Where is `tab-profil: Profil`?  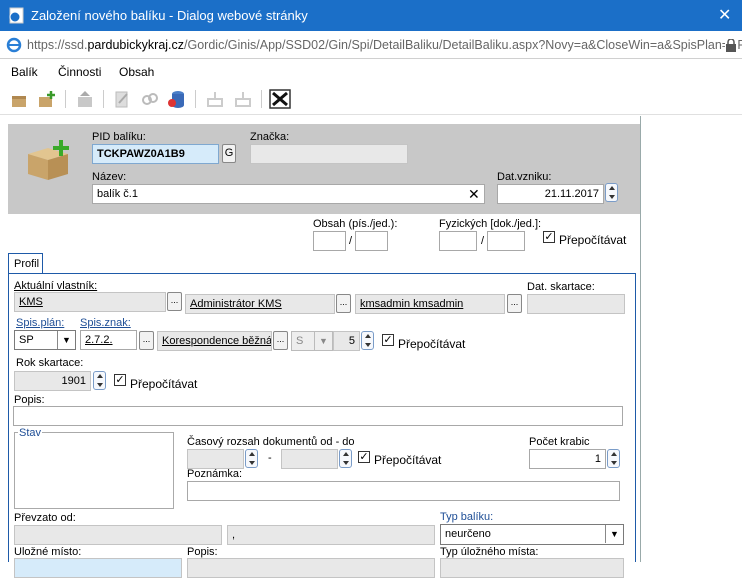
tab-profil: Profil is located at coordinates (25, 263).